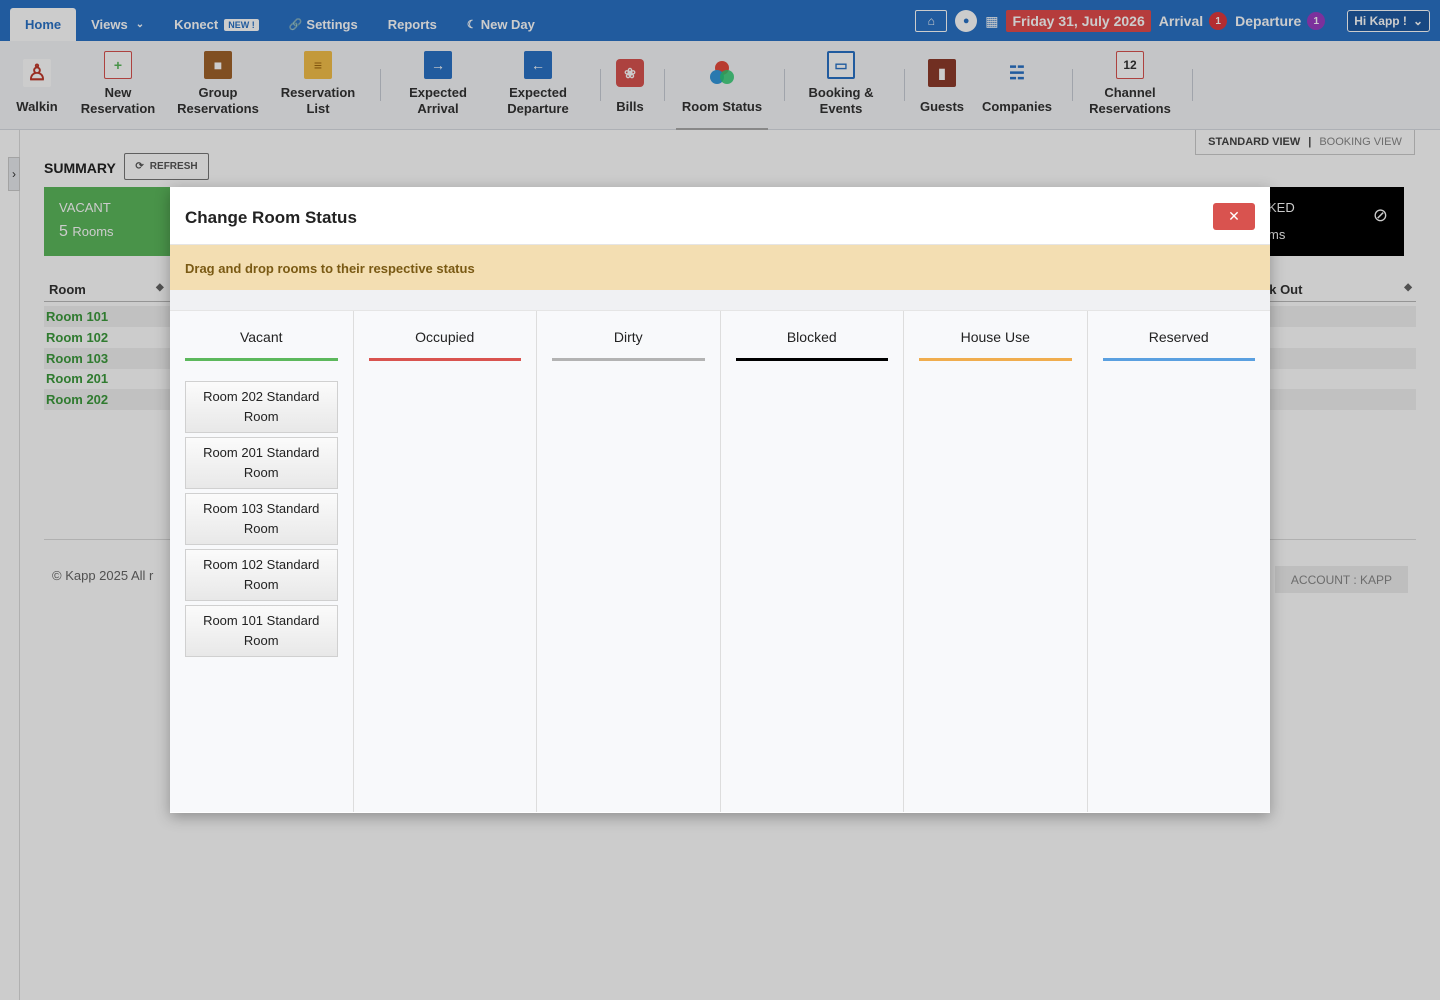 Image resolution: width=1440 pixels, height=1000 pixels. I want to click on status-column-house-use: House Use, so click(996, 561).